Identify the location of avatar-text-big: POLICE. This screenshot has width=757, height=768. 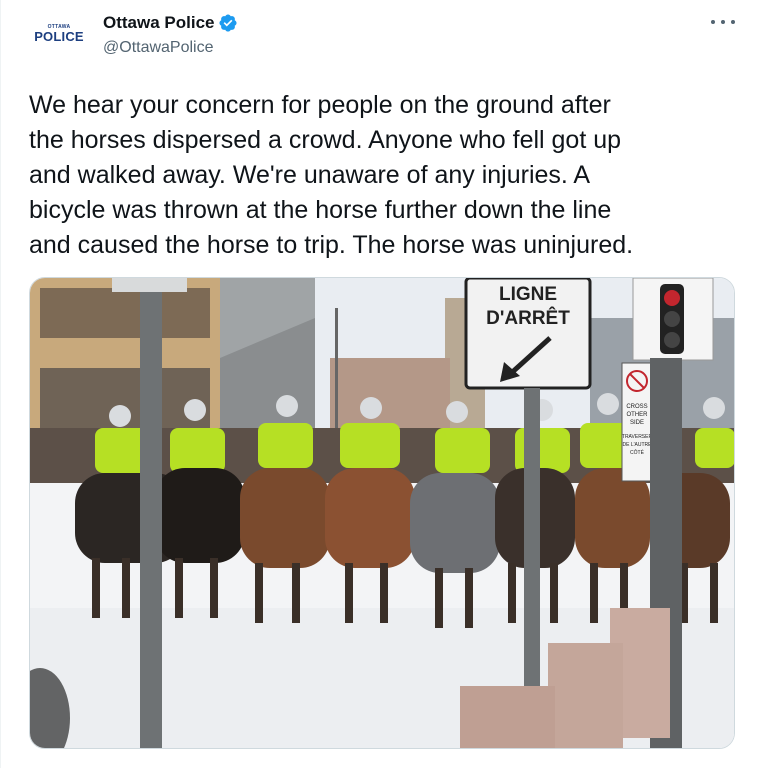
(59, 36).